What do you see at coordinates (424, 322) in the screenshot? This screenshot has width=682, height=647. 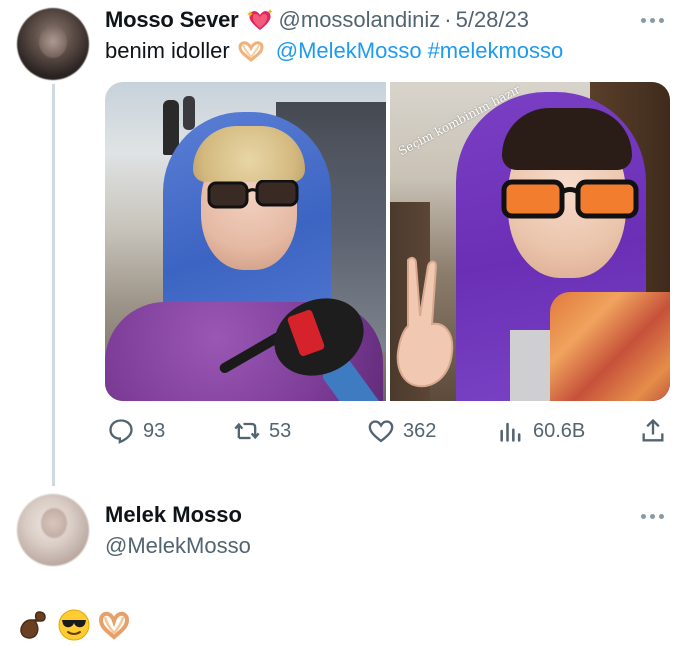 I see `photo-peace-hand` at bounding box center [424, 322].